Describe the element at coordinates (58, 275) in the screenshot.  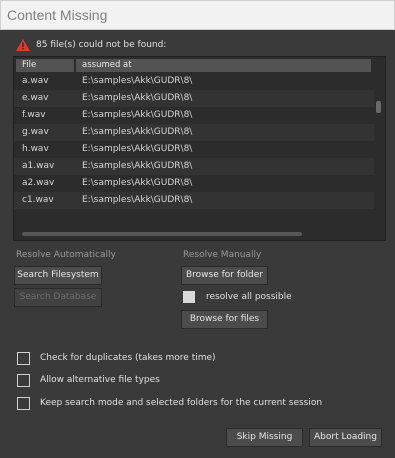
I see `search-filesystem-button: Search Filesystem` at that location.